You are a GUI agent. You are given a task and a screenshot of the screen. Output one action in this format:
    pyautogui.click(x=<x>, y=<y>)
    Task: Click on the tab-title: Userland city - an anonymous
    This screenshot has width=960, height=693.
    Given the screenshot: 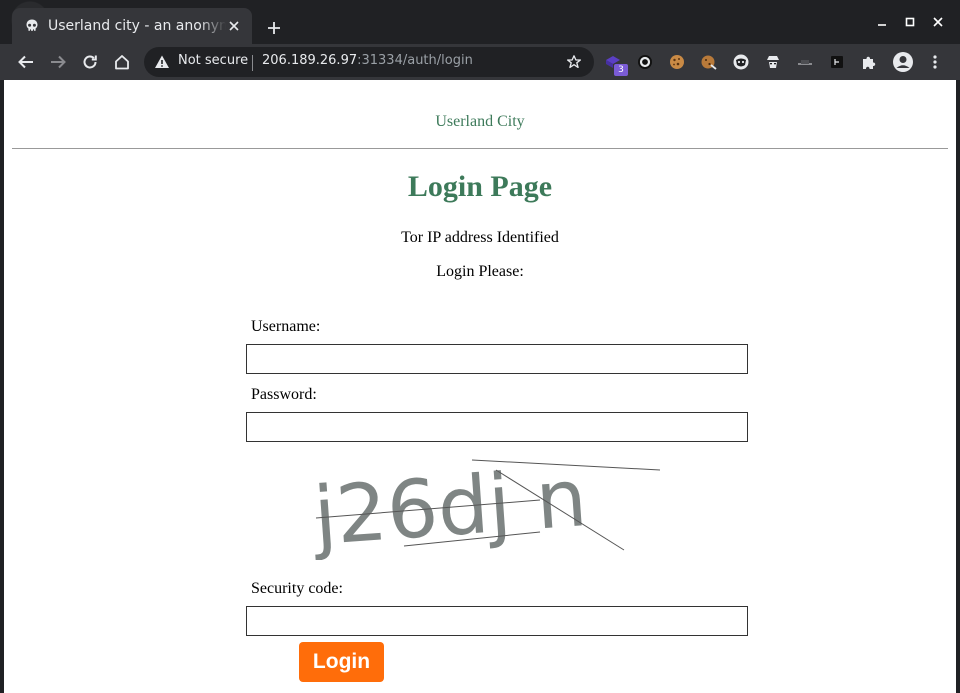 What is the action you would take?
    pyautogui.click(x=137, y=26)
    